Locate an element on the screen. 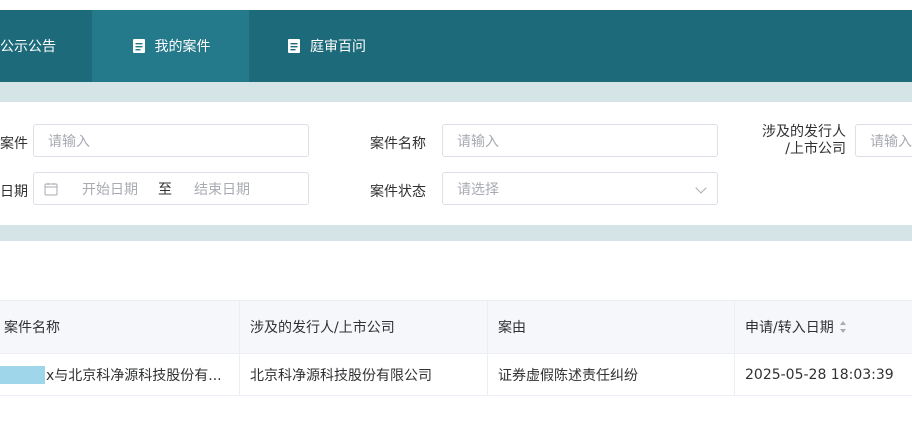 Image resolution: width=912 pixels, height=434 pixels. date-separator: 至 is located at coordinates (165, 189).